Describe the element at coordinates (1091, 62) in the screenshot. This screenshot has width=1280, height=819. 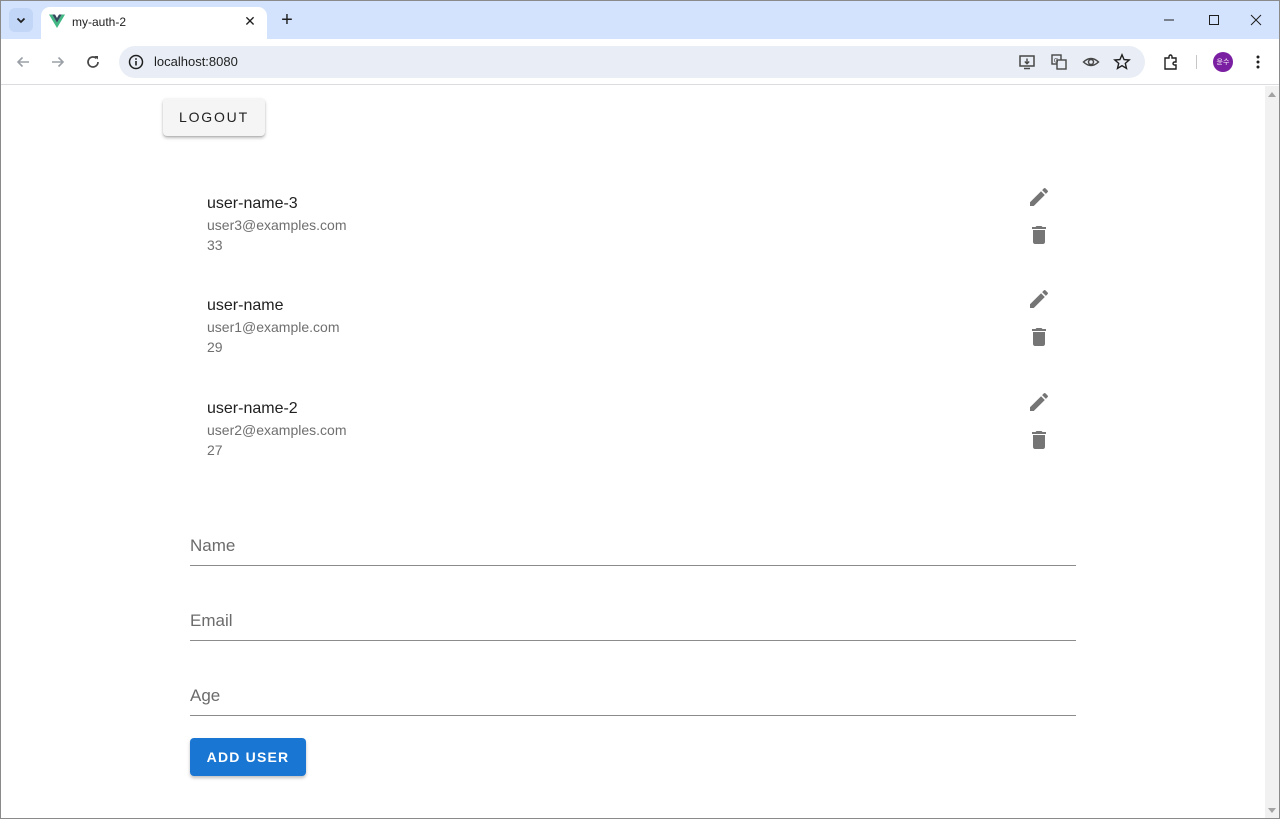
I see `eye-icon` at that location.